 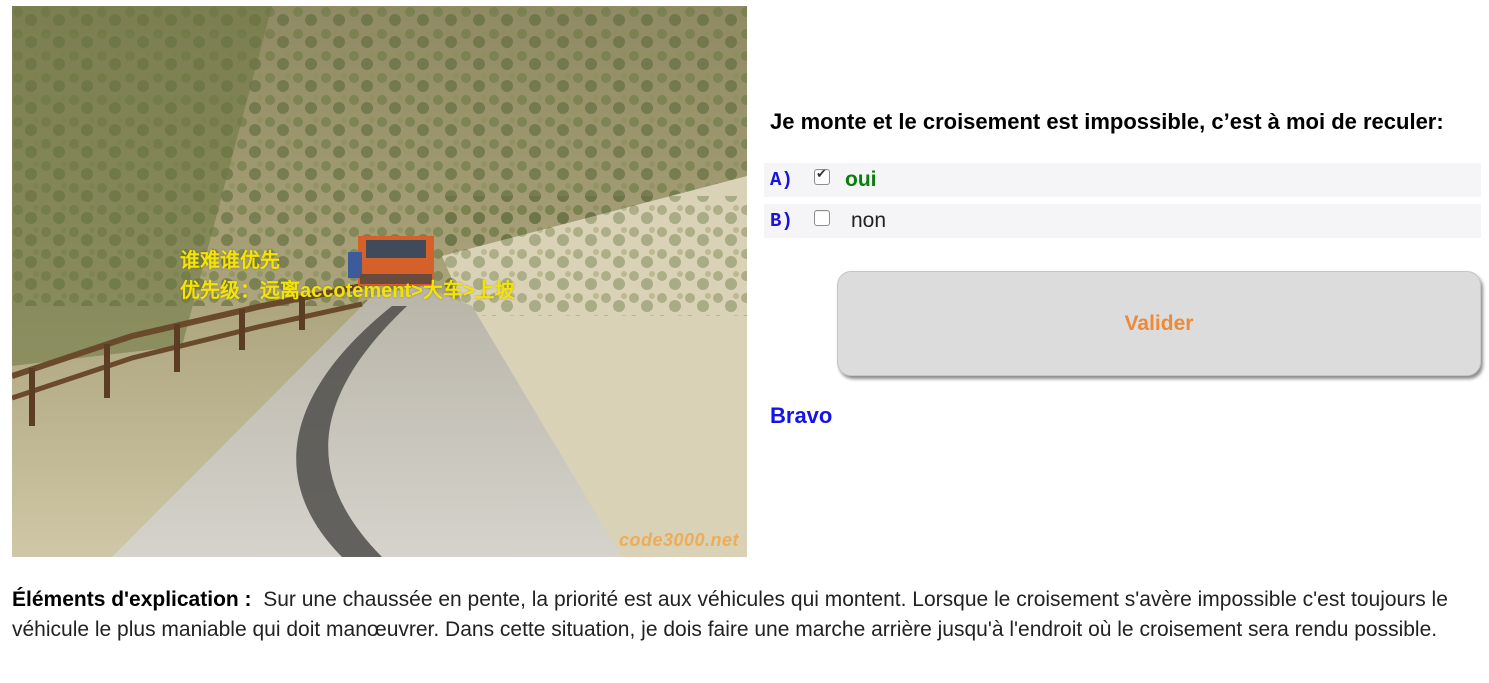 I want to click on photo-overlay-priority: 优先级：远离accotement>大车>上坡, so click(x=347, y=291).